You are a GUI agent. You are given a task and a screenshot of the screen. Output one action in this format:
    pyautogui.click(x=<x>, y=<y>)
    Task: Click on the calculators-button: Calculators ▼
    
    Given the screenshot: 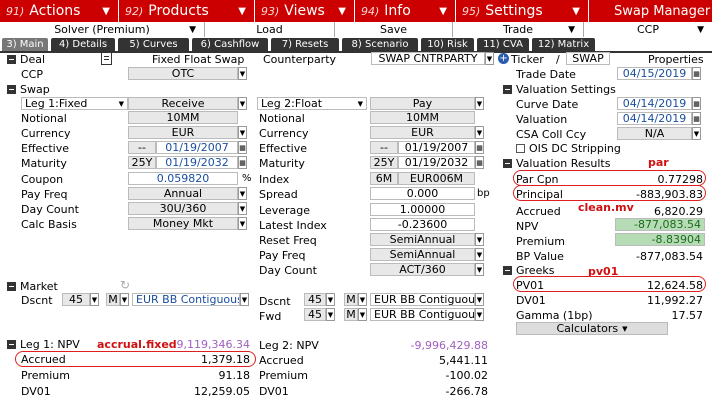 What is the action you would take?
    pyautogui.click(x=592, y=328)
    